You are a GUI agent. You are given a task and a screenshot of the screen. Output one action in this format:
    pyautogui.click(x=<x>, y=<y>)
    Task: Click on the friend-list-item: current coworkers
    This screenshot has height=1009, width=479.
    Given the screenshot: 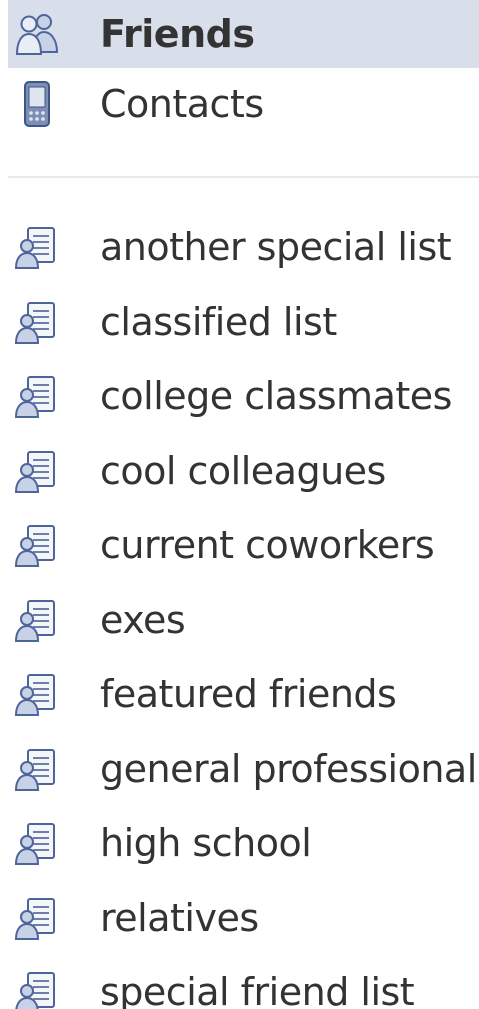 What is the action you would take?
    pyautogui.click(x=243, y=545)
    